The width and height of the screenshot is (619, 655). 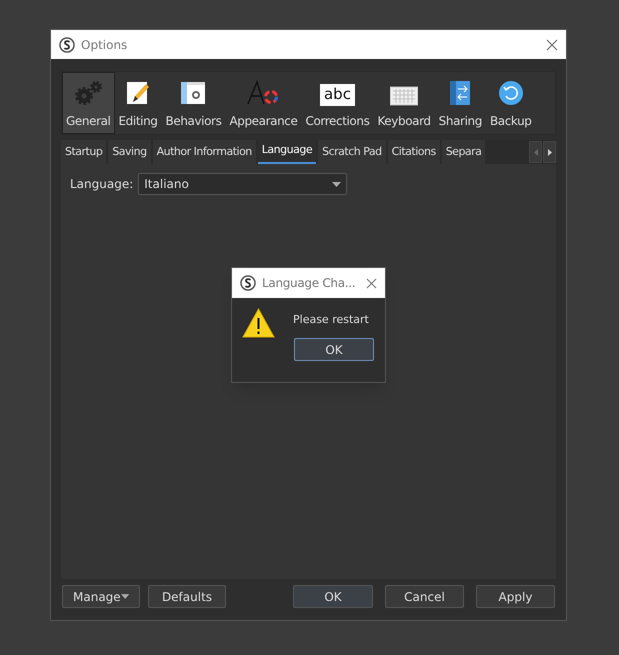 I want to click on tab: Separa, so click(x=464, y=152).